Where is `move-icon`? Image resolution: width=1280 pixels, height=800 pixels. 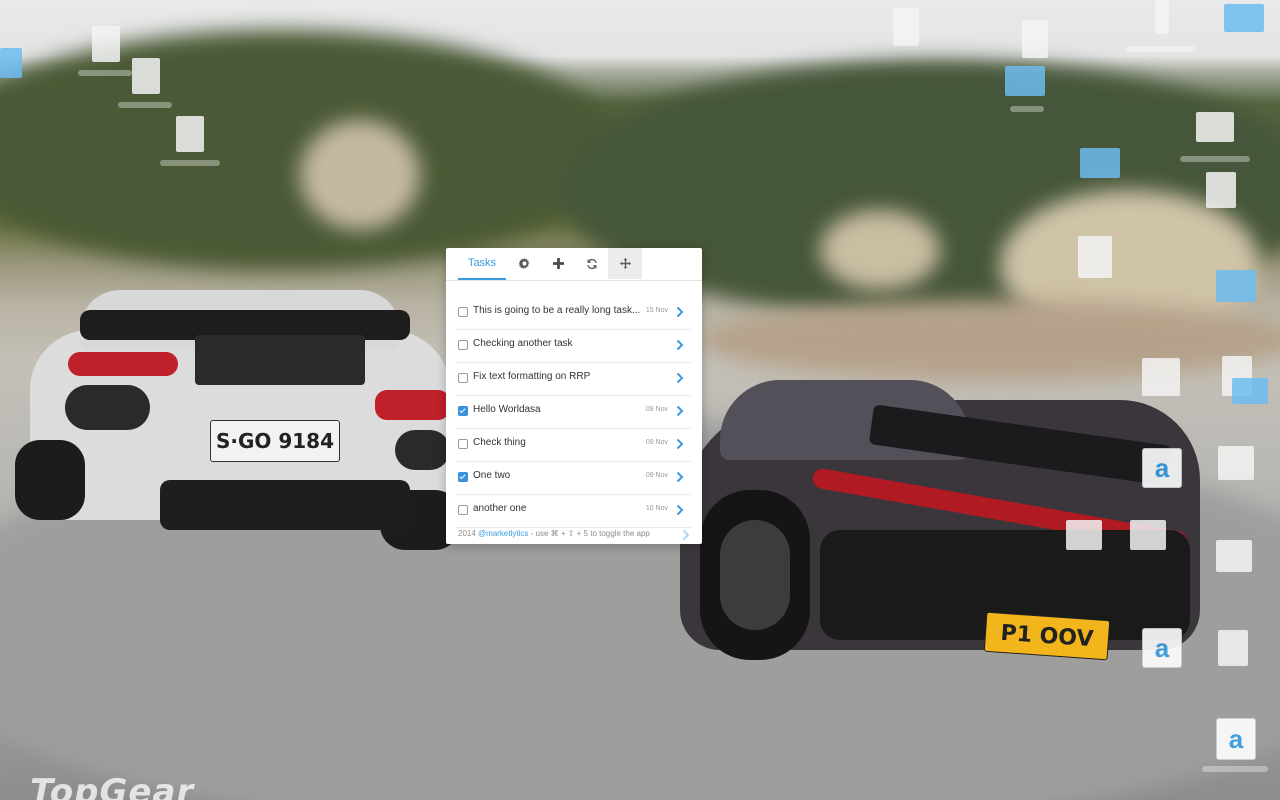
move-icon is located at coordinates (625, 263).